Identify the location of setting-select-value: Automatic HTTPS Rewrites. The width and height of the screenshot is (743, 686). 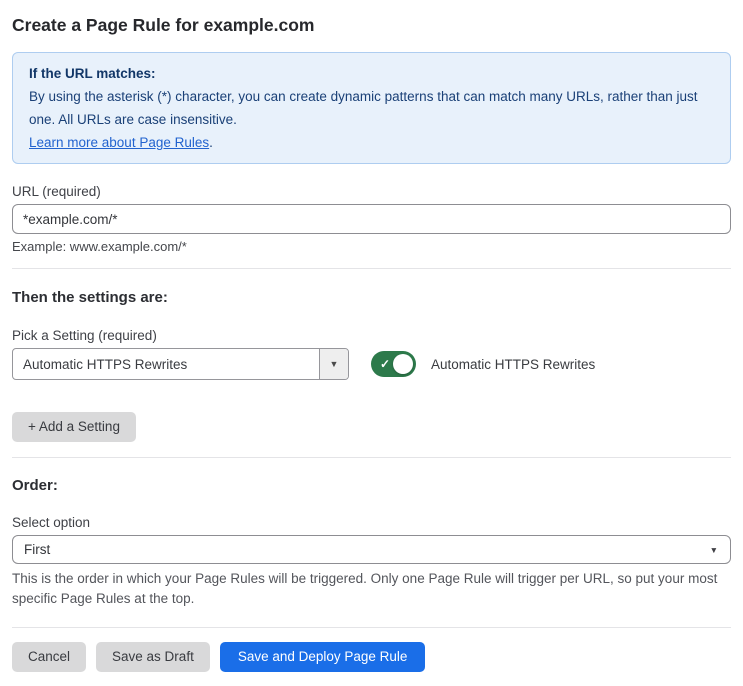
(105, 364).